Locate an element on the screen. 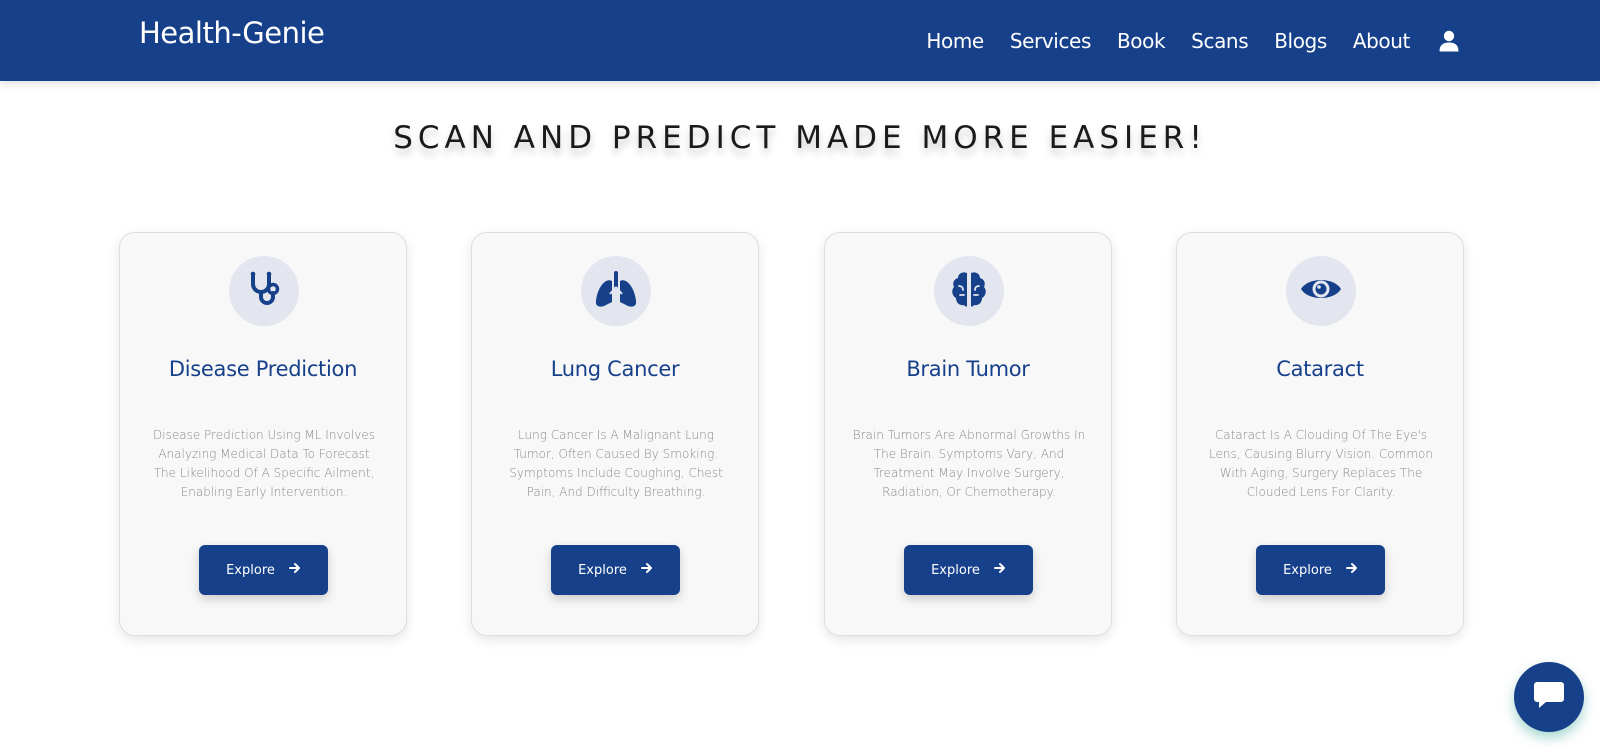 This screenshot has width=1600, height=748. card-title: Lung Cancer is located at coordinates (615, 369).